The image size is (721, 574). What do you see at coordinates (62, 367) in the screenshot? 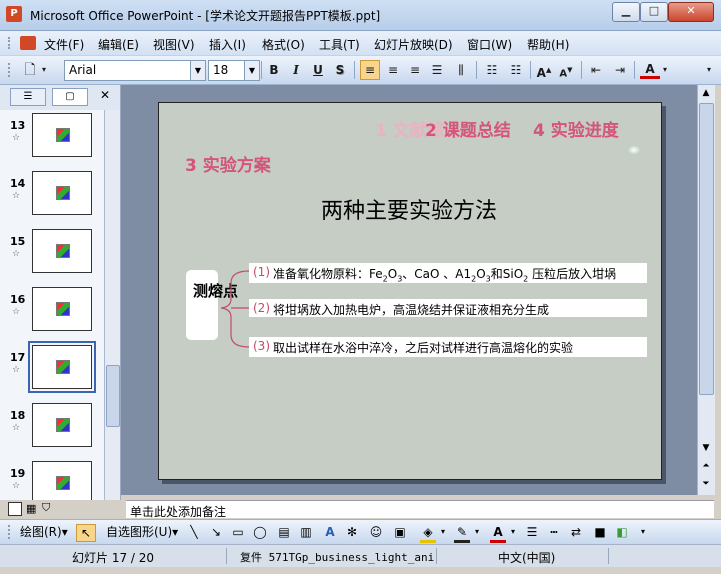
I see `slide-thumbnail-selected` at bounding box center [62, 367].